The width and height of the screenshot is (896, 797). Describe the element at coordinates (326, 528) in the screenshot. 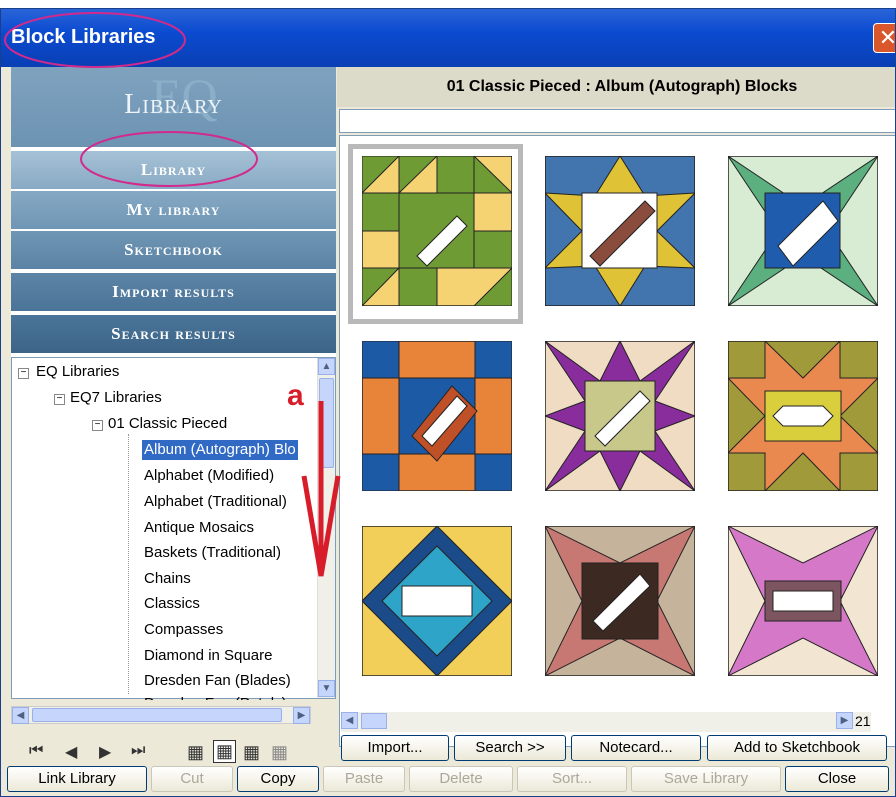

I see `tree-vertical-scrollbar: ▲ ▼` at that location.